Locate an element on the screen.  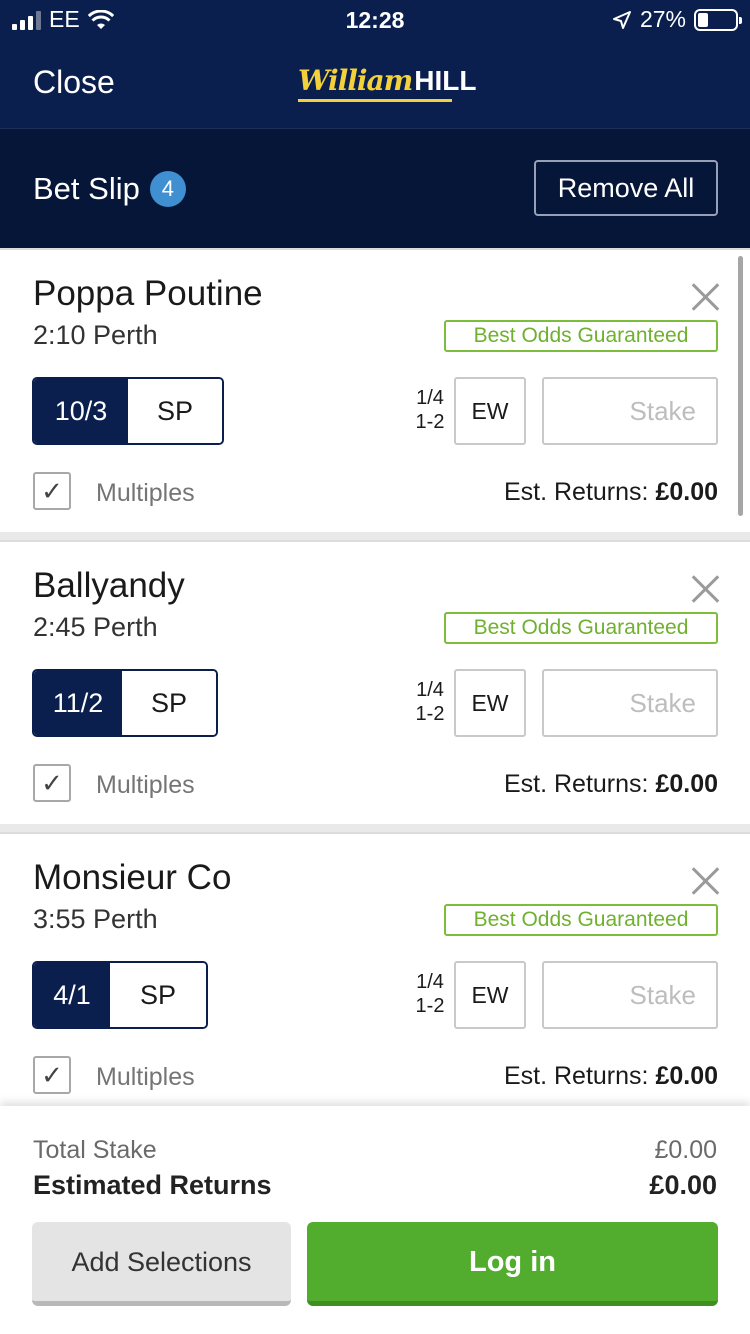
race-time: 3:55 Perth is located at coordinates (95, 919).